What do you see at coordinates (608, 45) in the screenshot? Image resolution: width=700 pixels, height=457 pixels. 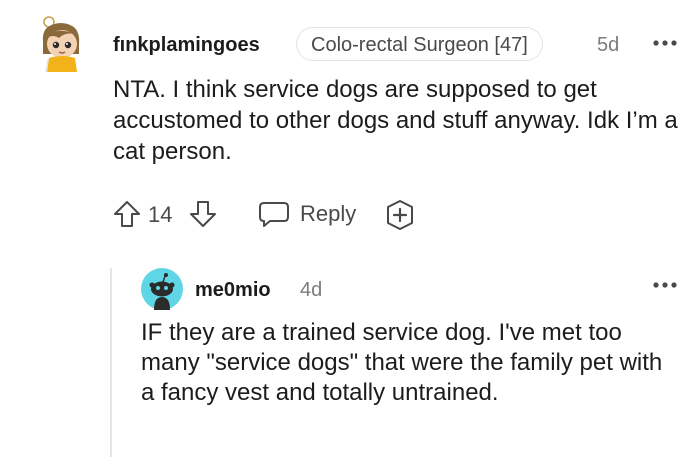 I see `comment-timestamp: 5d` at bounding box center [608, 45].